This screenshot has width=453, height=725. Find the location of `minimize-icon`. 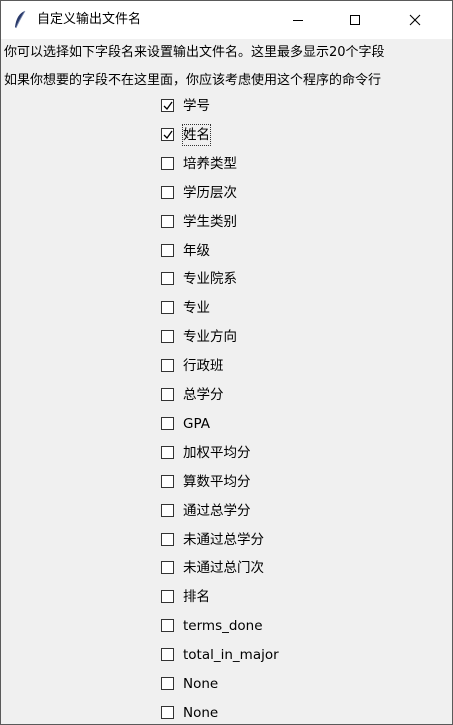

minimize-icon is located at coordinates (298, 20).